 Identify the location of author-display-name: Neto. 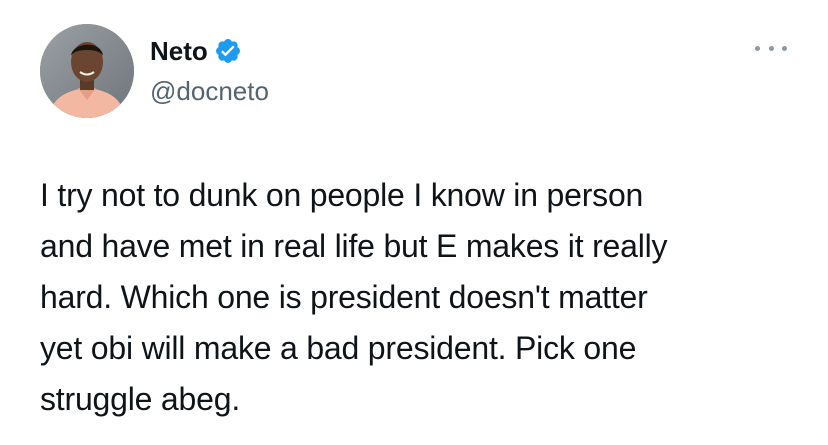
(179, 51).